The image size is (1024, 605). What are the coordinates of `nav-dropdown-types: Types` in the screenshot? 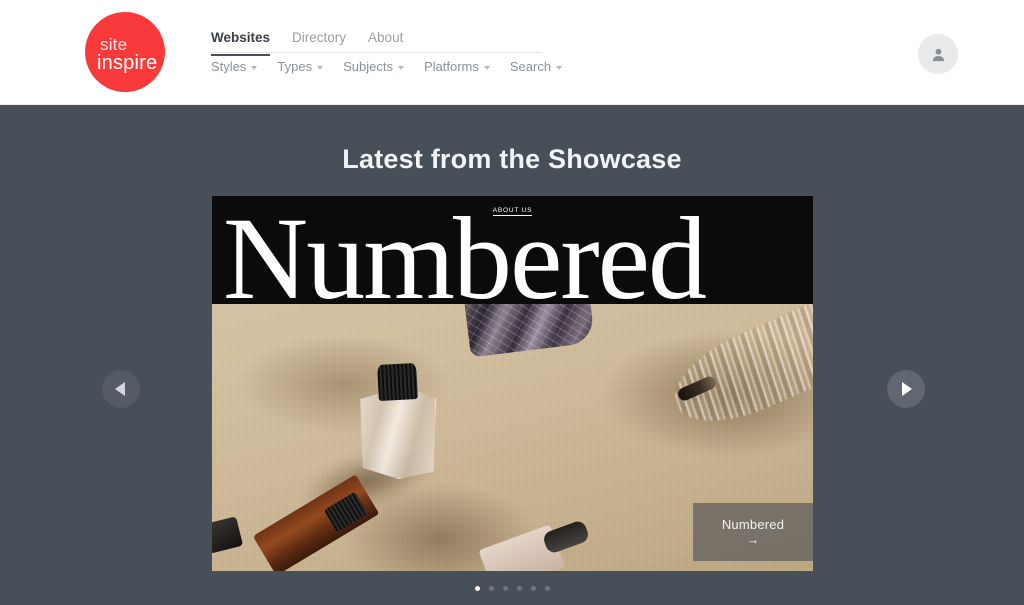 It's located at (300, 66).